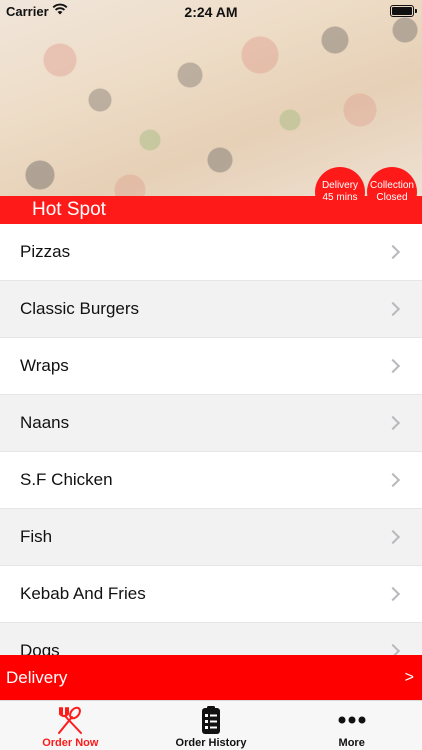 The height and width of the screenshot is (750, 422). I want to click on collection-badge-title: Collection, so click(392, 185).